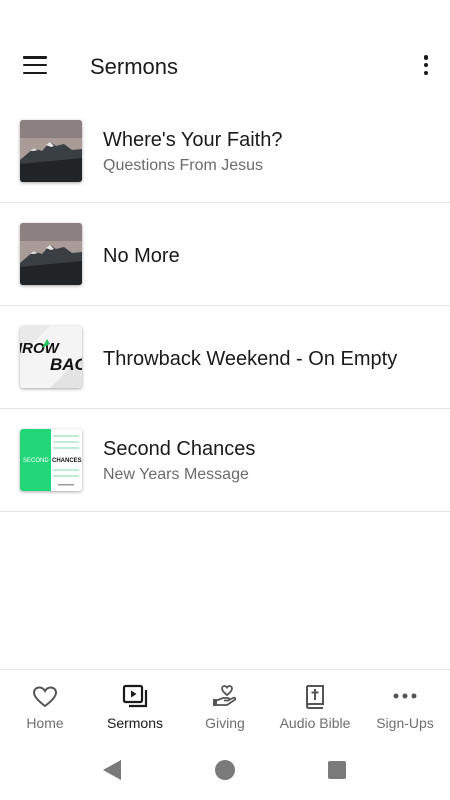  I want to click on nav-item-giving: Giving, so click(225, 704).